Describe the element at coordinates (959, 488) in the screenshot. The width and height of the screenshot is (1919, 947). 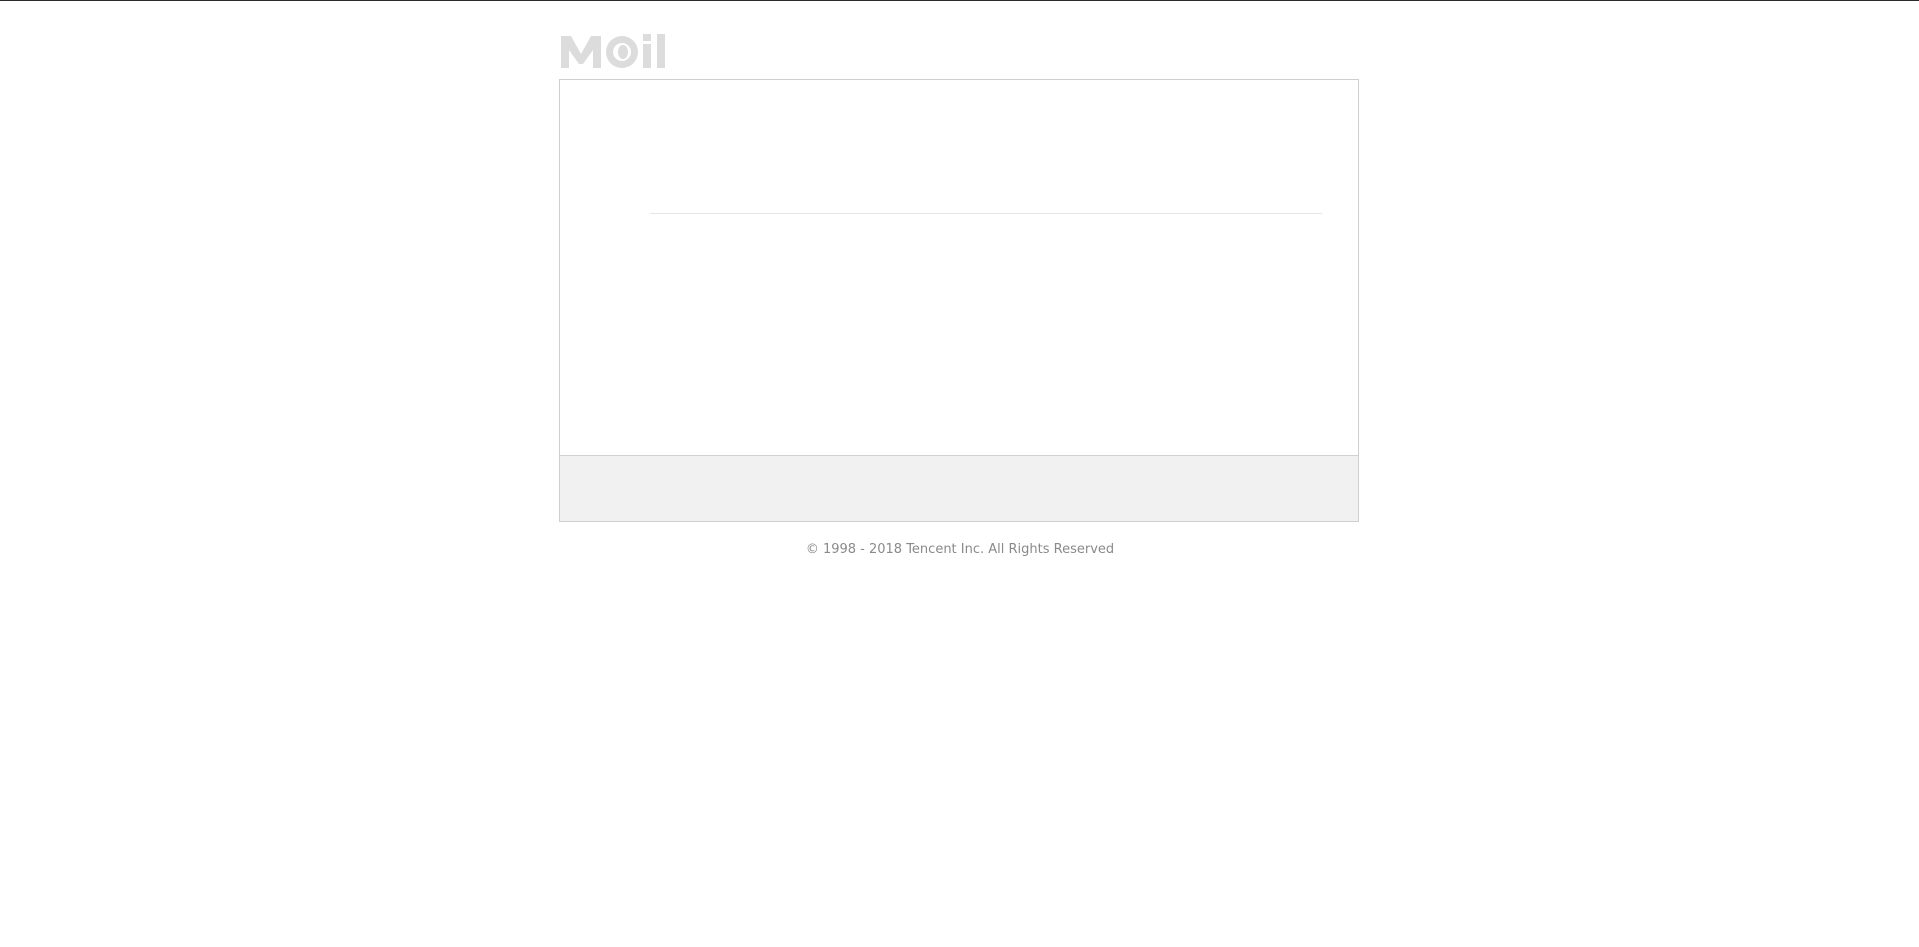
I see `panel-footer-bar` at that location.